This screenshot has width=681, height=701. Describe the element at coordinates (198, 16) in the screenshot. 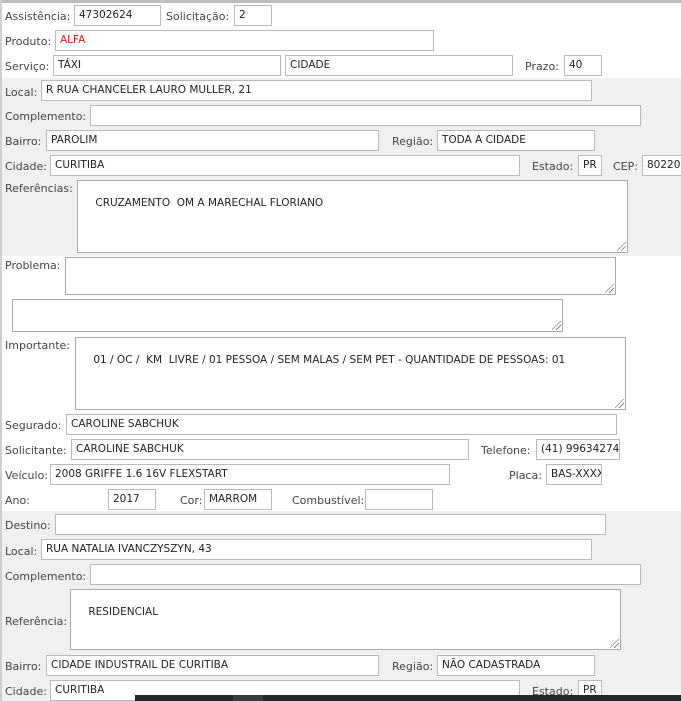

I see `solicitacao-label: Solicitação:` at that location.